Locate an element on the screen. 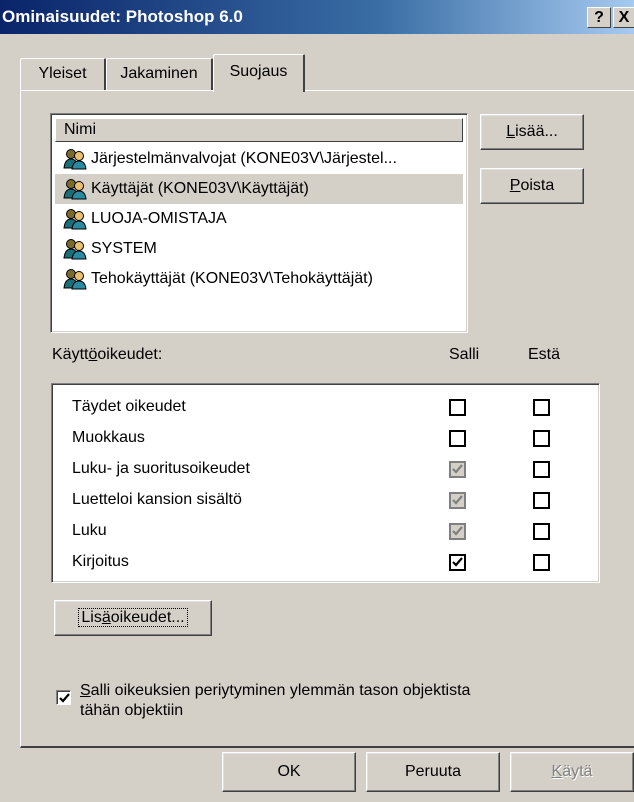 The image size is (634, 802). list-item-selected: Käyttäjät (KONE03V\Käyttäjät) is located at coordinates (259, 189).